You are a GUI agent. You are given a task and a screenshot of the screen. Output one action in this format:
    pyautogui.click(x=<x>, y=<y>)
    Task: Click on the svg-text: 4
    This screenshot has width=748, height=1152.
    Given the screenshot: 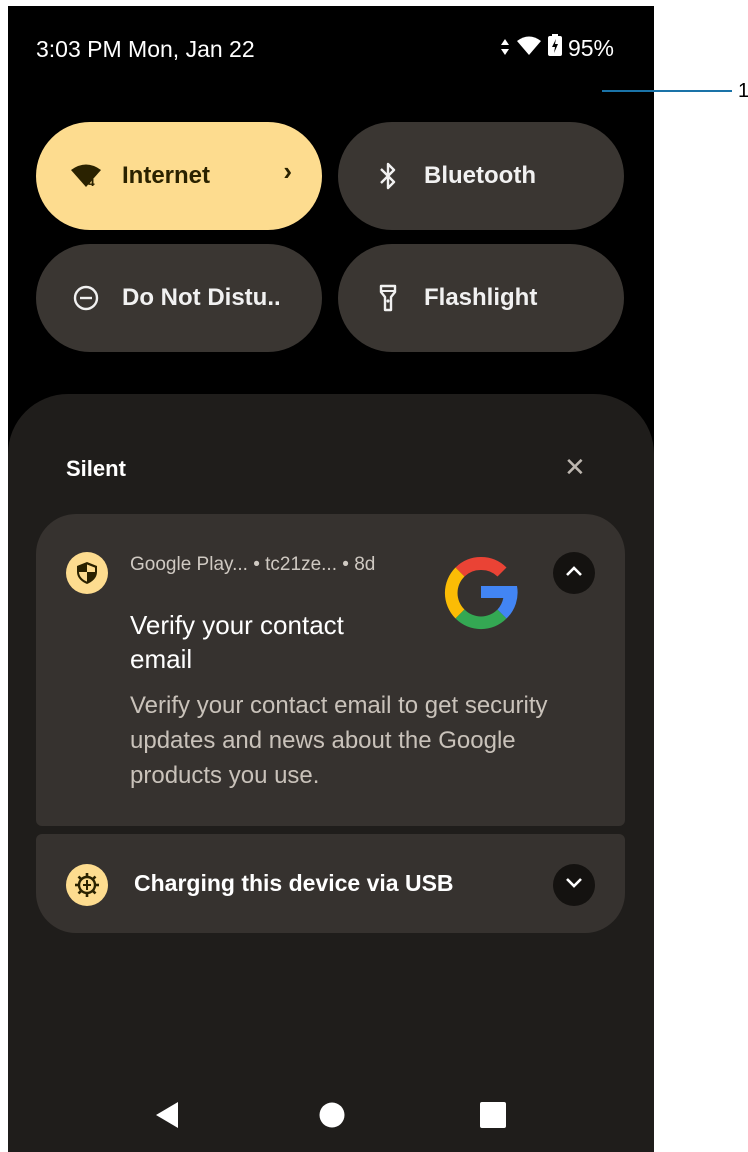 What is the action you would take?
    pyautogui.click(x=91, y=183)
    